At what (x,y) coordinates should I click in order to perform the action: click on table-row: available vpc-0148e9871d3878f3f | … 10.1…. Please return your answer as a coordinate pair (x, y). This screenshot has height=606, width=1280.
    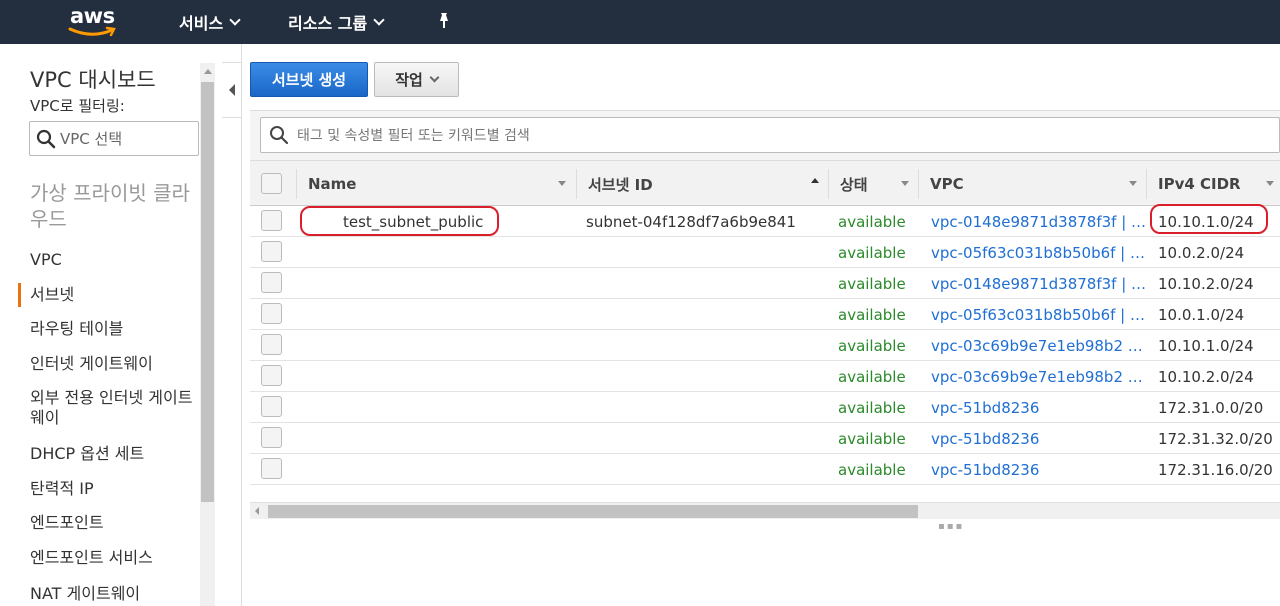
    Looking at the image, I should click on (765, 283).